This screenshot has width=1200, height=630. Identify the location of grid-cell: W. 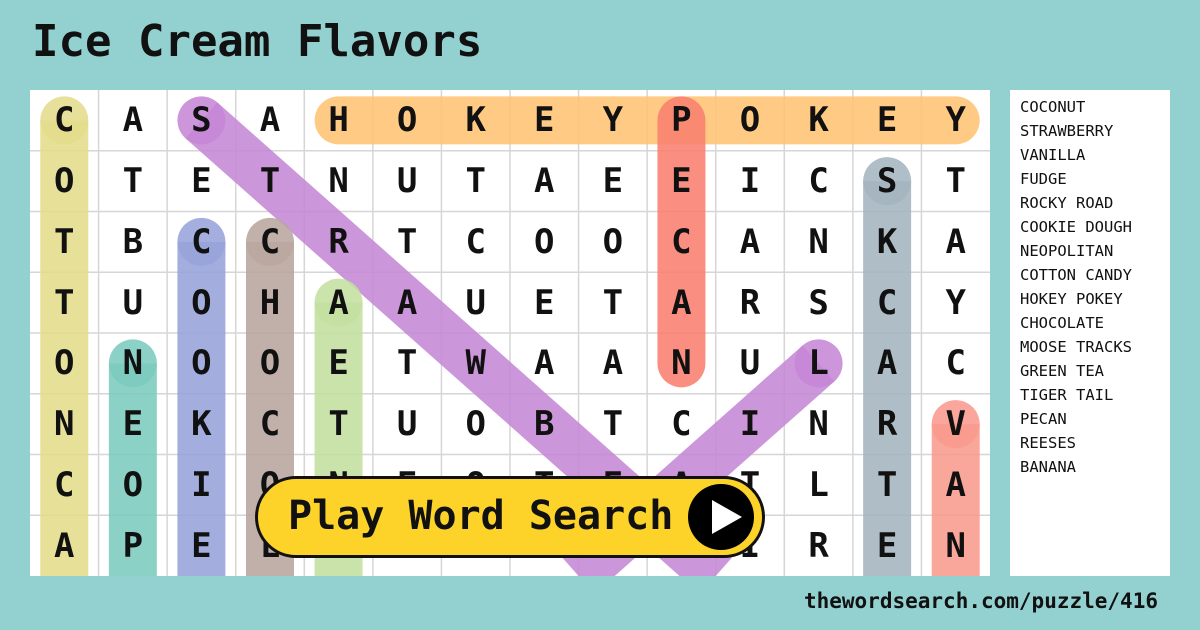
(475, 363).